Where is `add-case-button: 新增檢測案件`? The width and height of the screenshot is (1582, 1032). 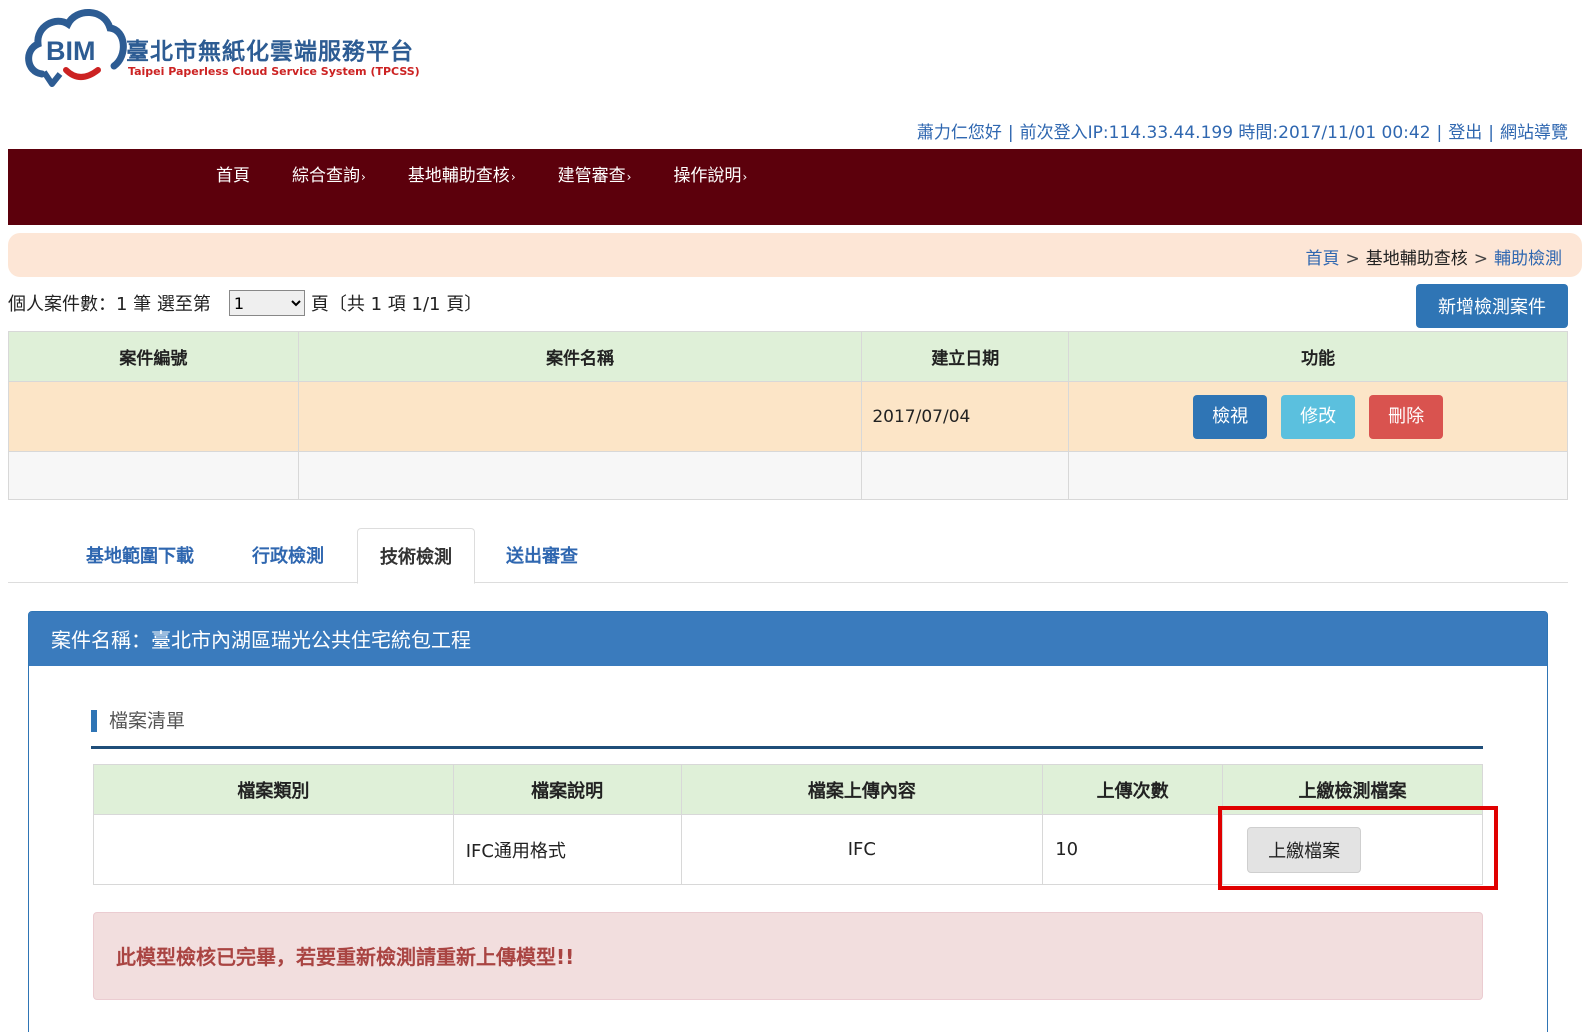 add-case-button: 新增檢測案件 is located at coordinates (1492, 306).